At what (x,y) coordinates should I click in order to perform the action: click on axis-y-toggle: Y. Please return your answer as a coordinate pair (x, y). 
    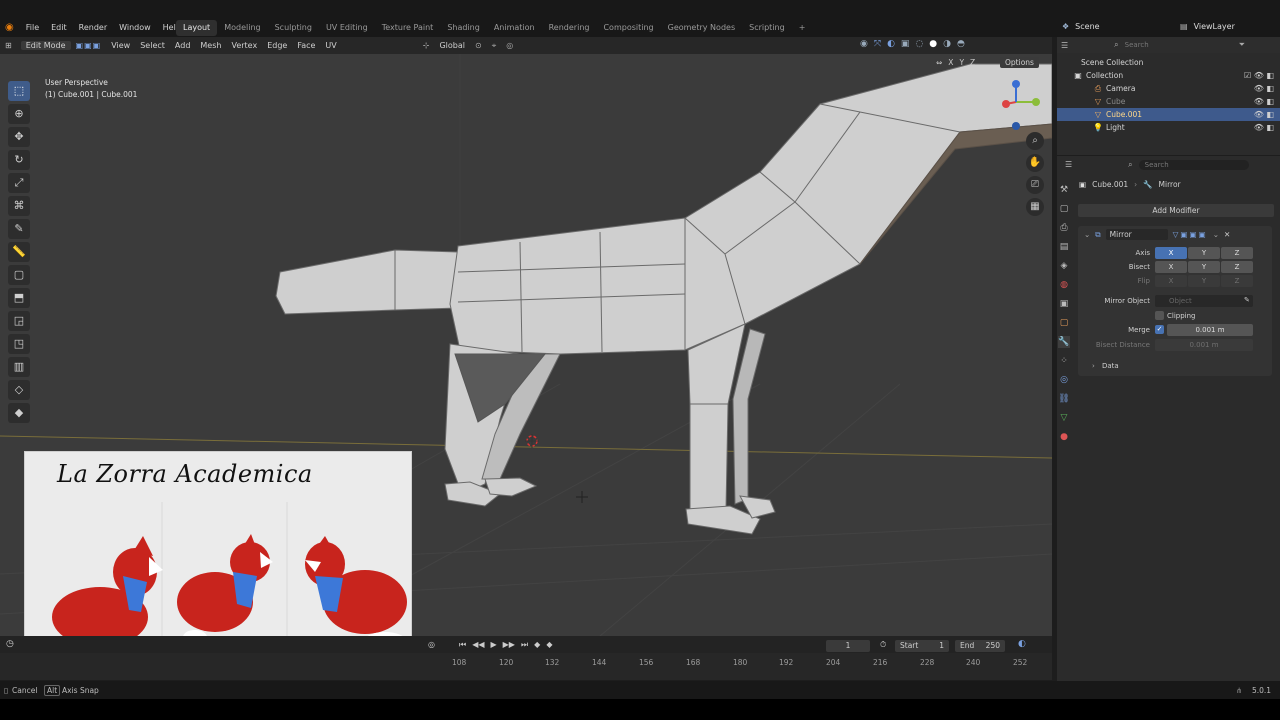
    Looking at the image, I should click on (1204, 253).